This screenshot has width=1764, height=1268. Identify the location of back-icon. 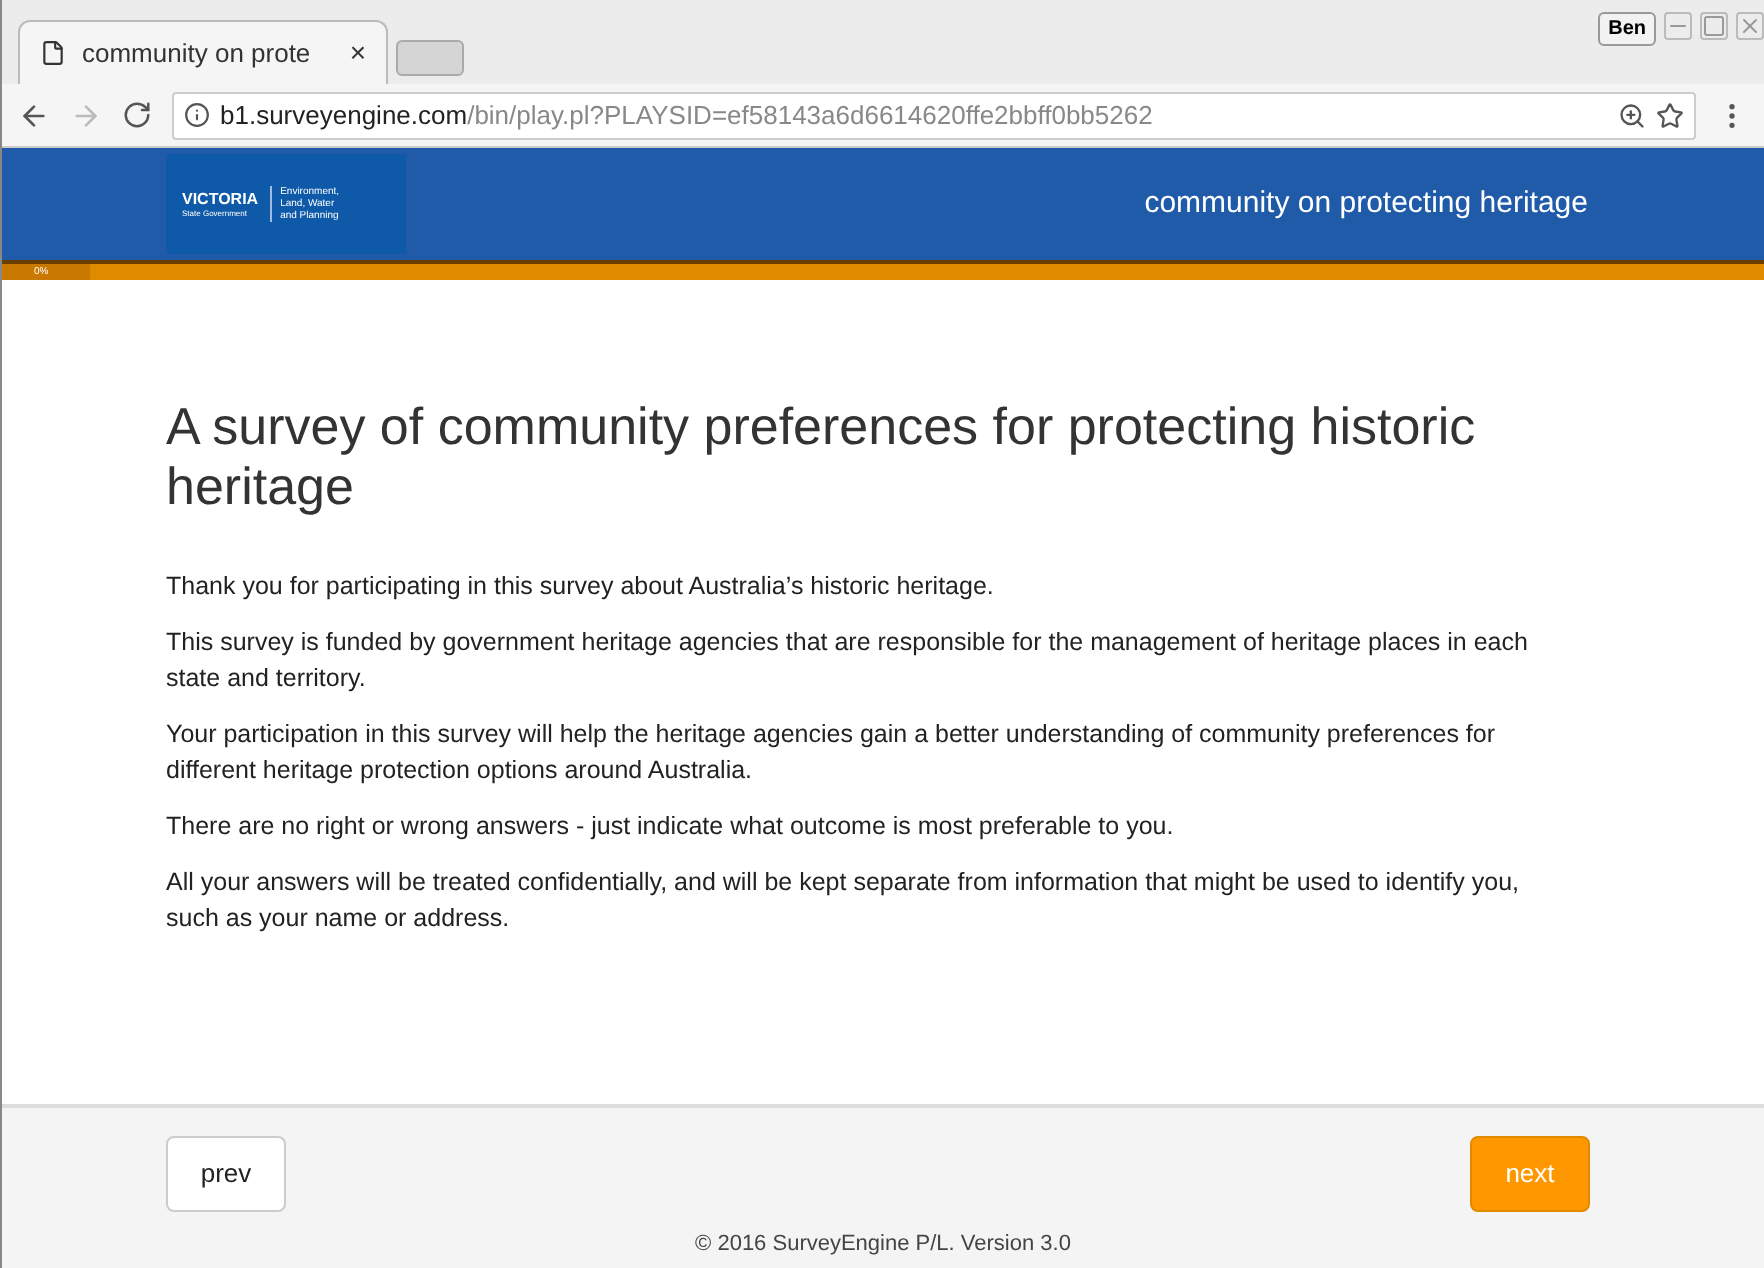
(34, 115).